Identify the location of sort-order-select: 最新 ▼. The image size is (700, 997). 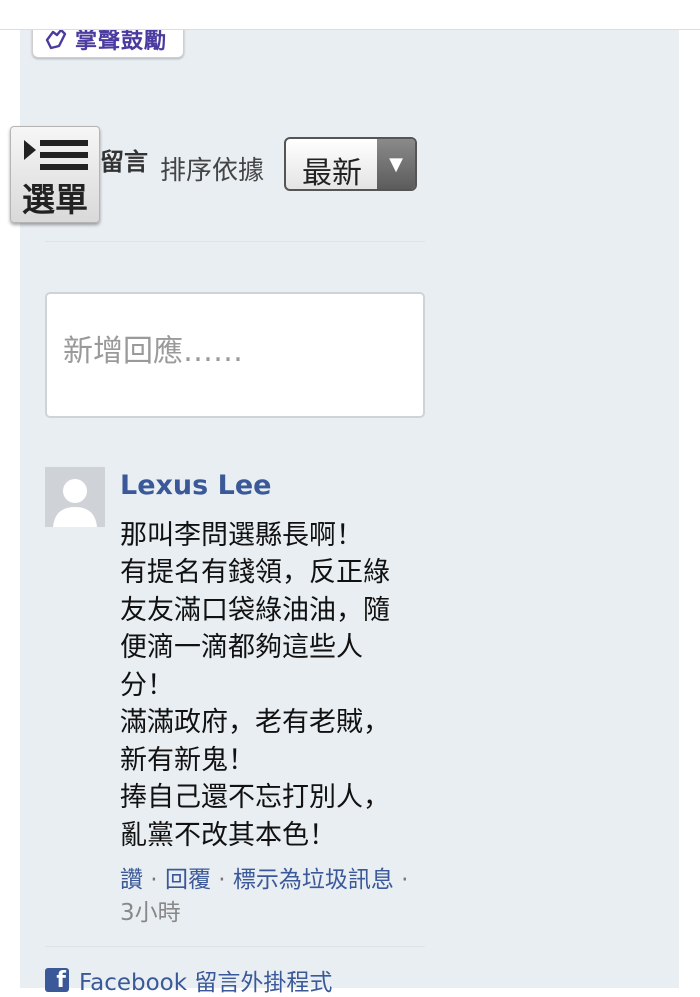
(350, 164).